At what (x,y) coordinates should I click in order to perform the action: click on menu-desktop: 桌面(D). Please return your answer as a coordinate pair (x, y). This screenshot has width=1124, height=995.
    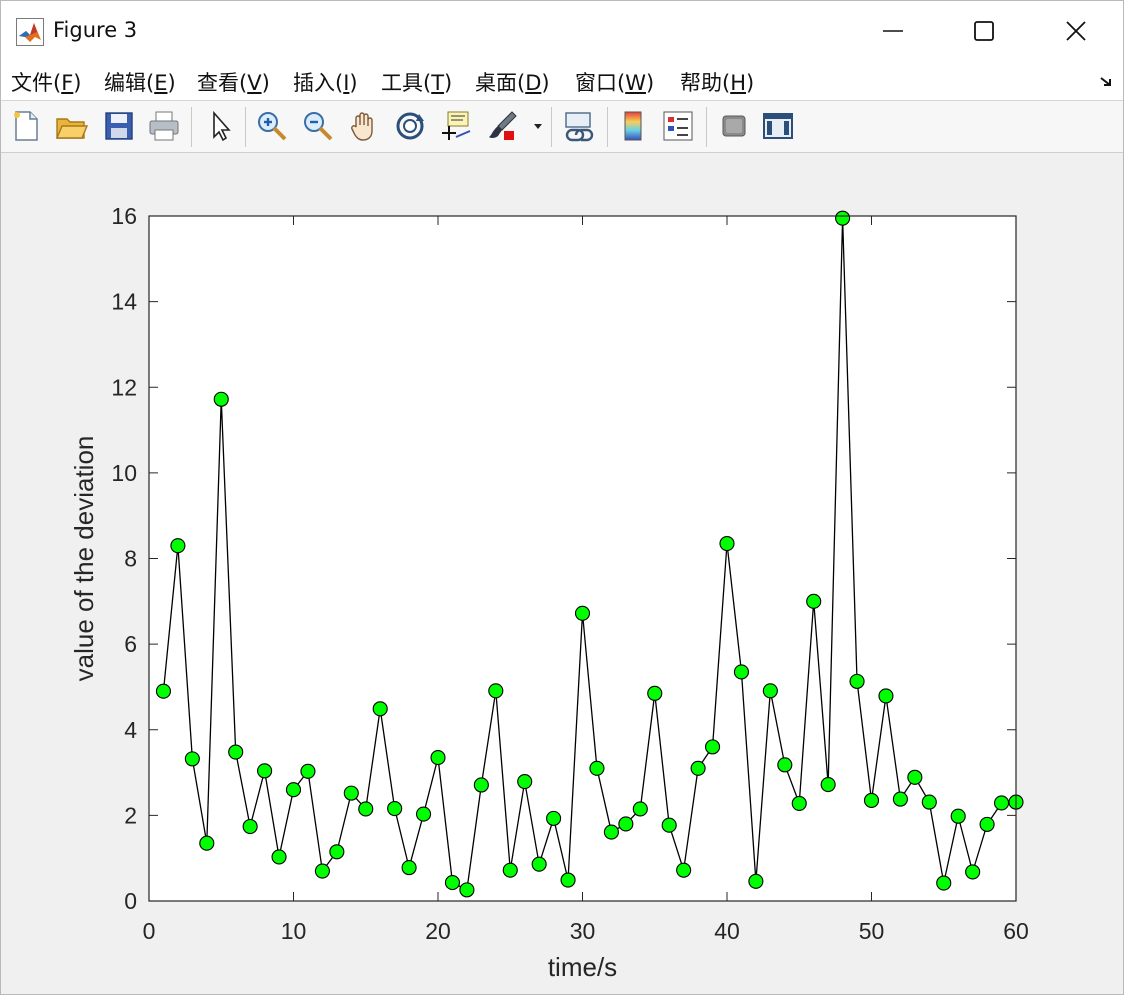
    Looking at the image, I should click on (512, 82).